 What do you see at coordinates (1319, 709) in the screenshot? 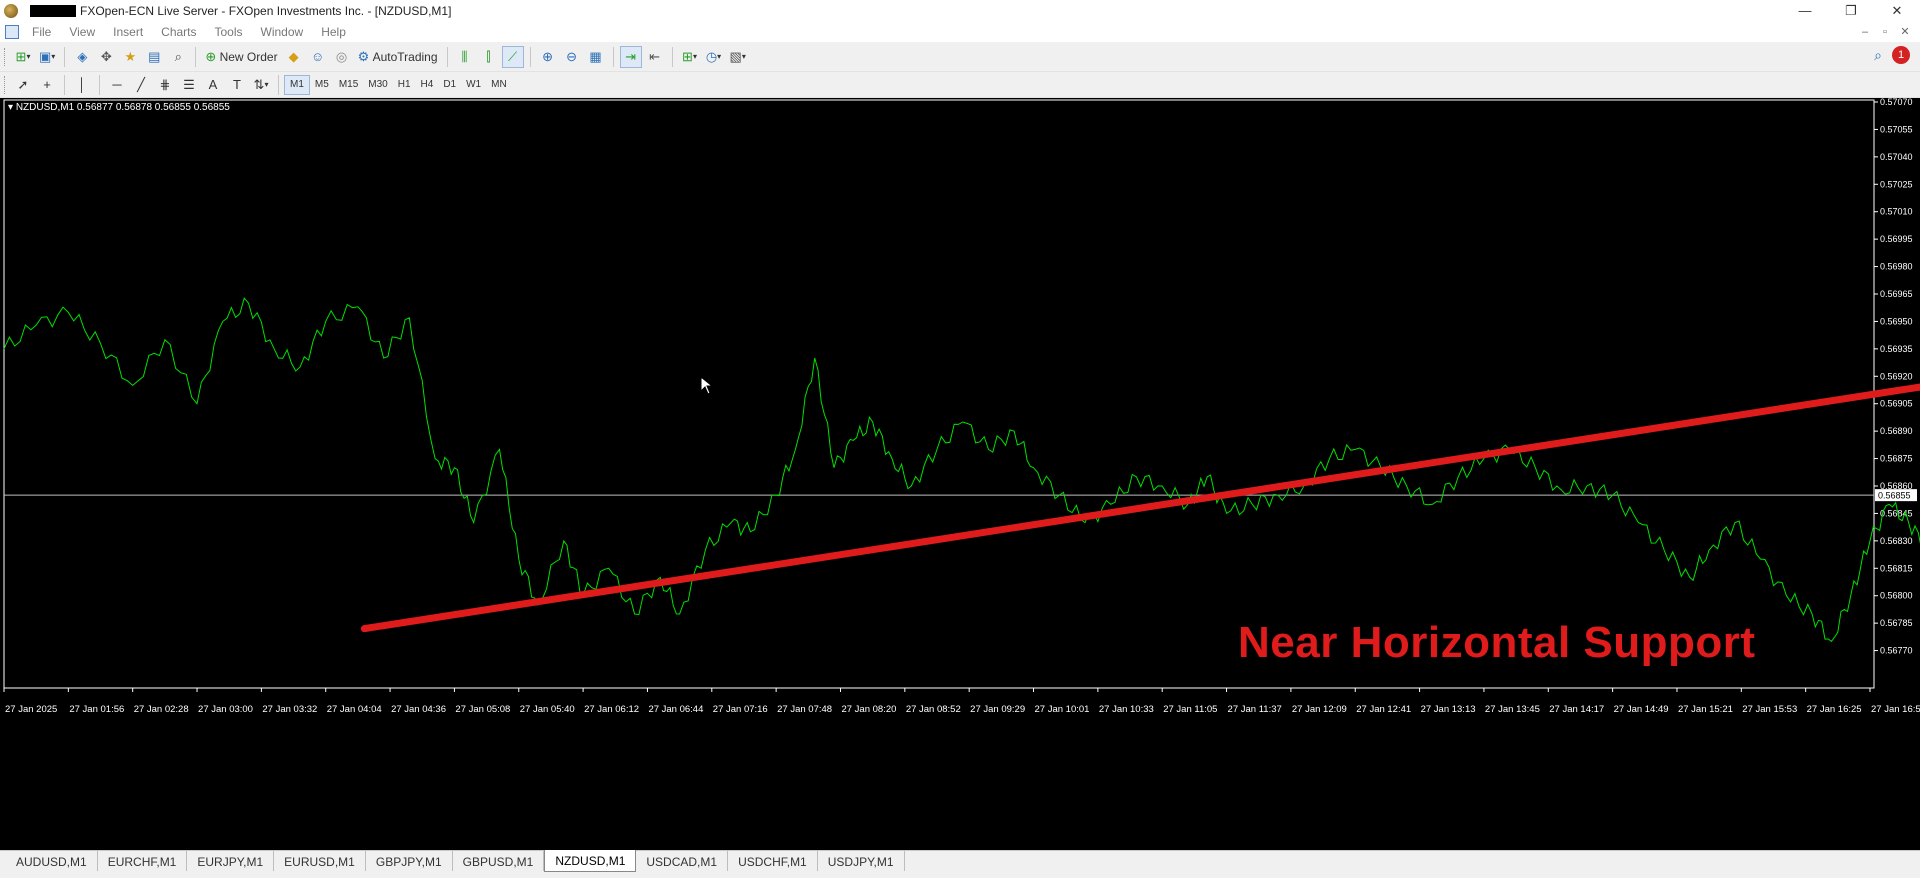
I see `x-tick-label: 27 Jan 12:09` at bounding box center [1319, 709].